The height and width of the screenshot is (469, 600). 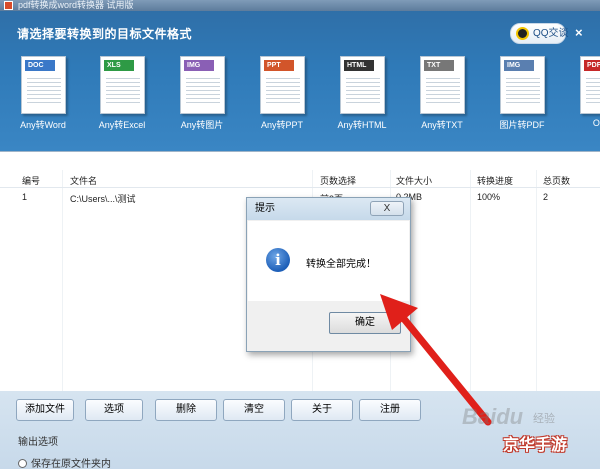 I want to click on format-button-4: HTML Any转HTML, so click(x=362, y=97).